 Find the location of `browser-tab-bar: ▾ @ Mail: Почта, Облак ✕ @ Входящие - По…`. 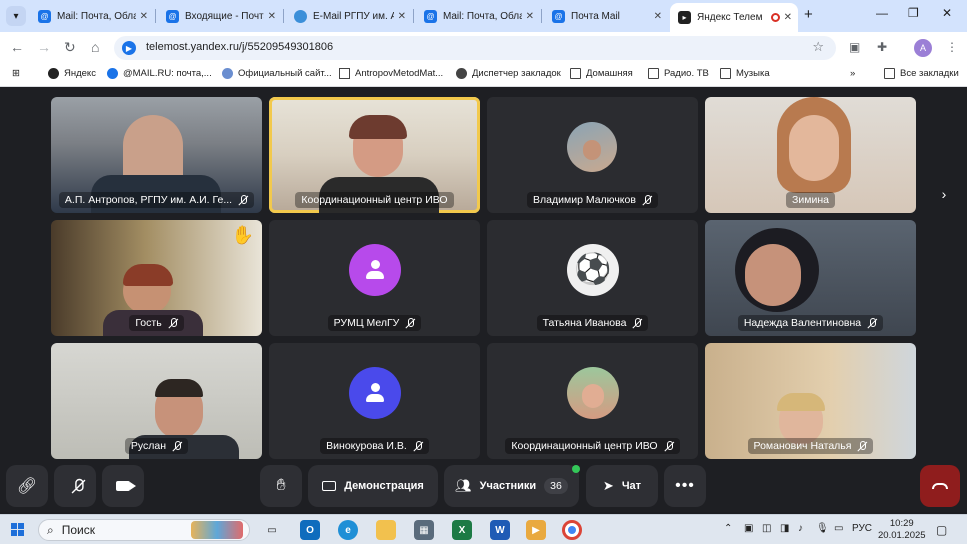

browser-tab-bar: ▾ @ Mail: Почта, Облак ✕ @ Входящие - По… is located at coordinates (483, 16).